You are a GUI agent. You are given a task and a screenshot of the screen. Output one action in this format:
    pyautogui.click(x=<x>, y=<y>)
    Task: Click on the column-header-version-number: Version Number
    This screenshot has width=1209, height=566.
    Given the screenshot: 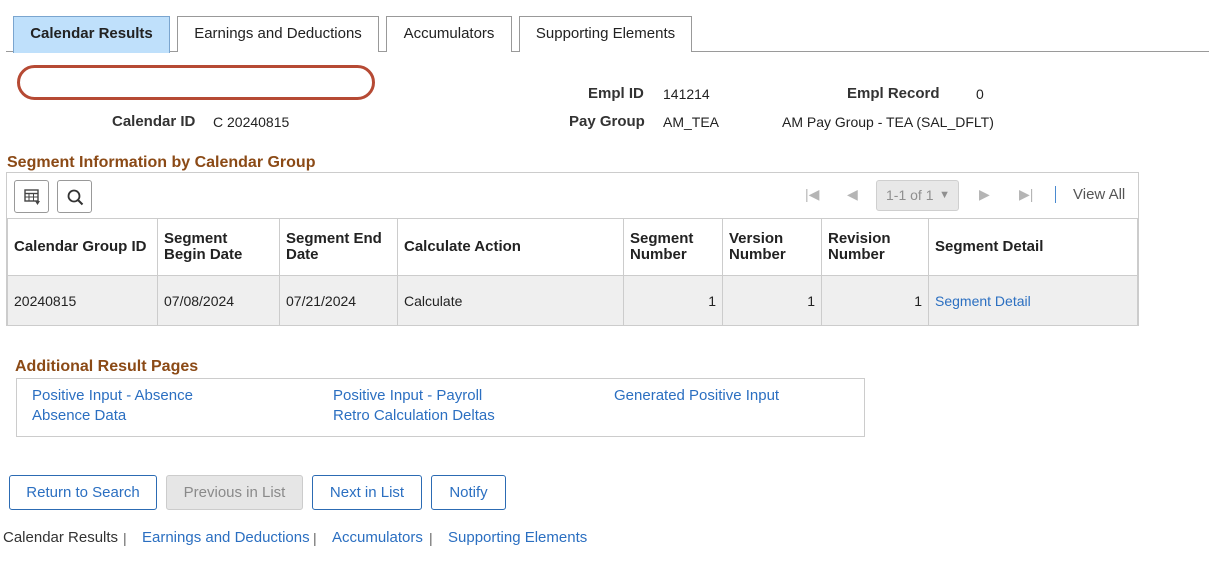 What is the action you would take?
    pyautogui.click(x=772, y=247)
    